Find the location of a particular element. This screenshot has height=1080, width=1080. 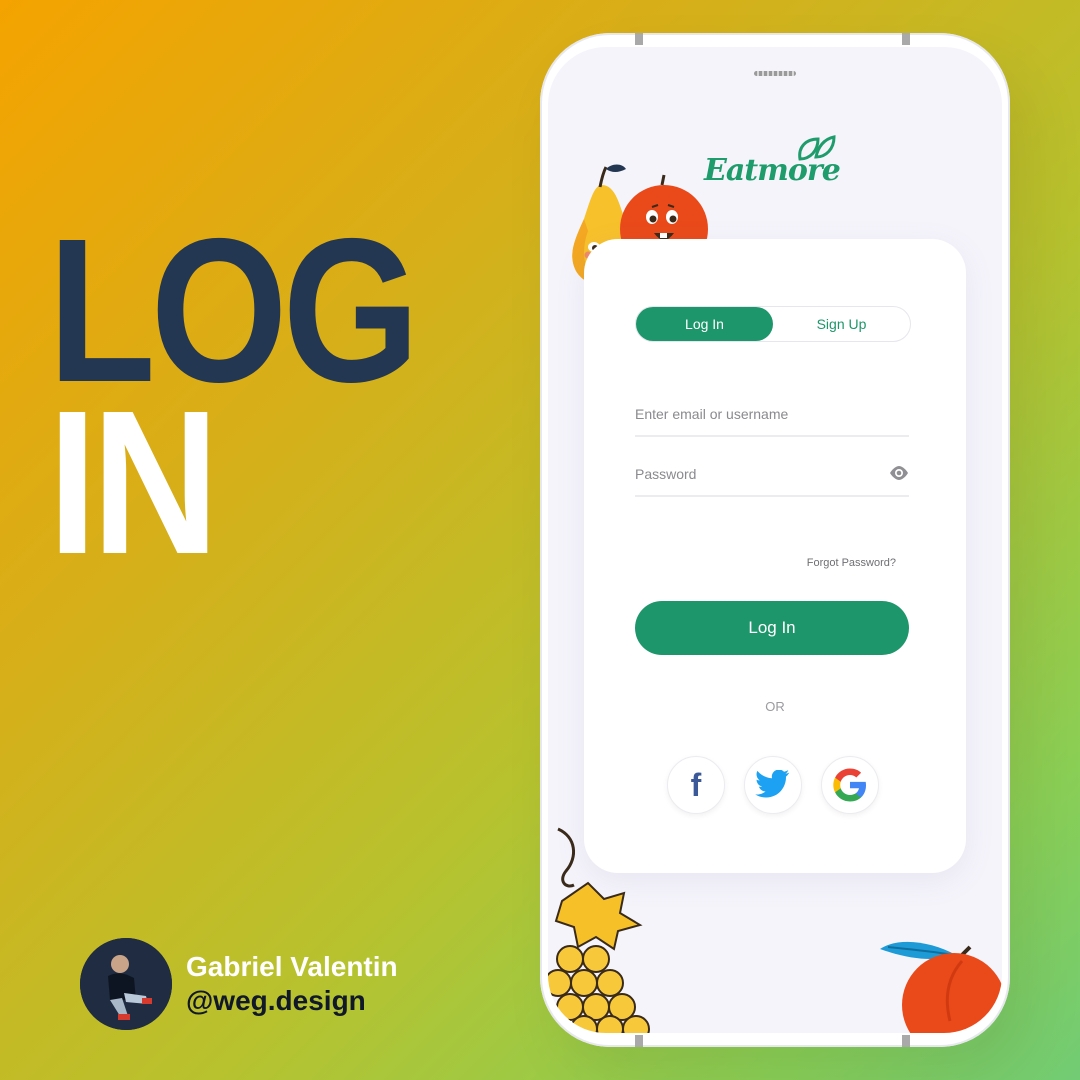

password-field-container is located at coordinates (772, 478).